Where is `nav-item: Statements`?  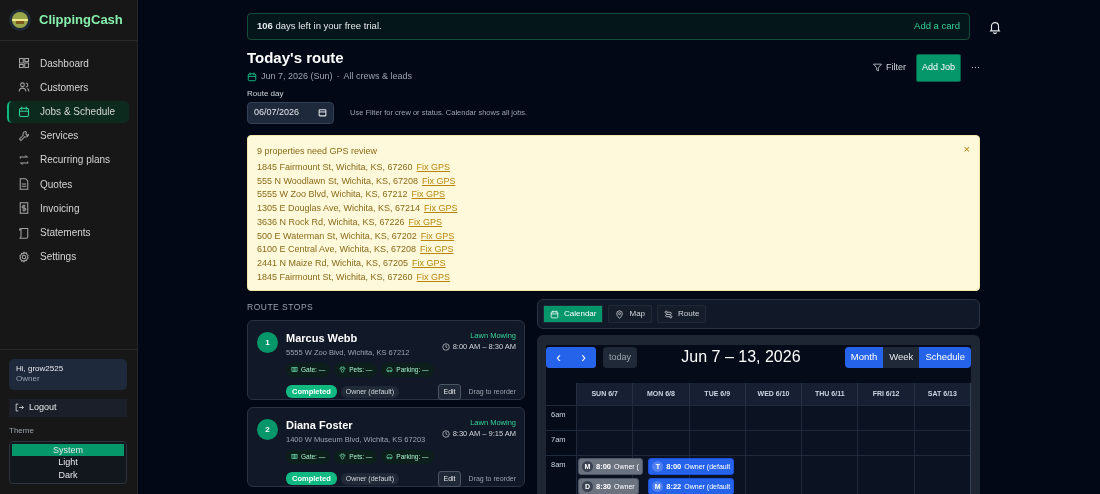 nav-item: Statements is located at coordinates (68, 232).